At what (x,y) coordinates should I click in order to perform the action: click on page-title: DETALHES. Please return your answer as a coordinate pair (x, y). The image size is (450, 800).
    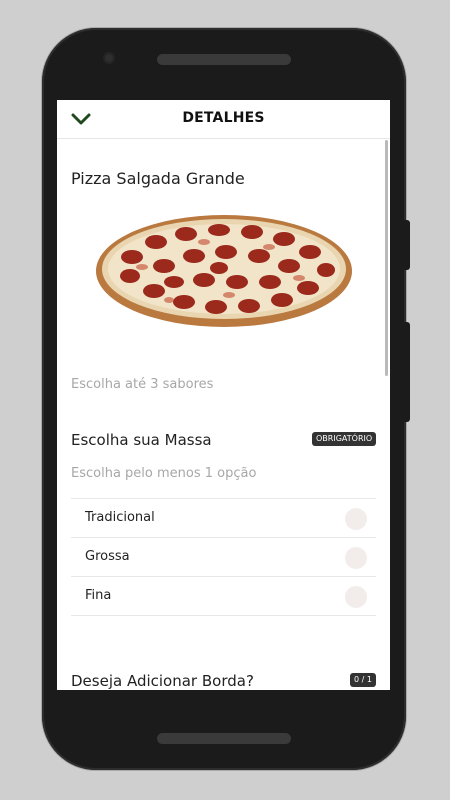
    Looking at the image, I should click on (223, 118).